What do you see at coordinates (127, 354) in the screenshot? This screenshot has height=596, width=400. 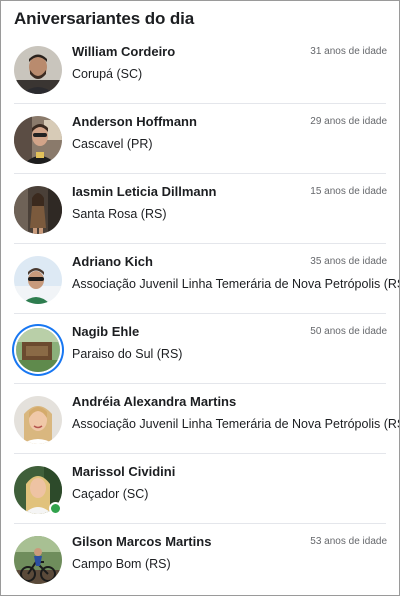 I see `person-location: Paraiso do Sul (RS)` at bounding box center [127, 354].